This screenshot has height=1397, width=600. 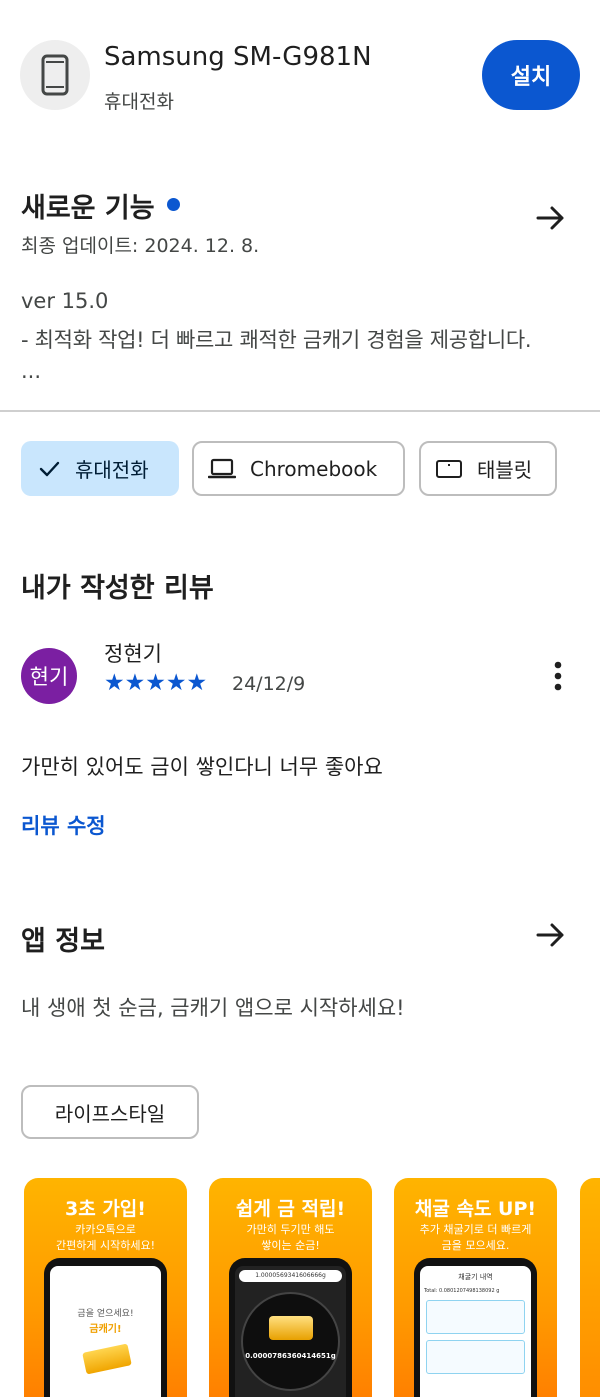 What do you see at coordinates (133, 654) in the screenshot?
I see `reviewer-name: 정현기` at bounding box center [133, 654].